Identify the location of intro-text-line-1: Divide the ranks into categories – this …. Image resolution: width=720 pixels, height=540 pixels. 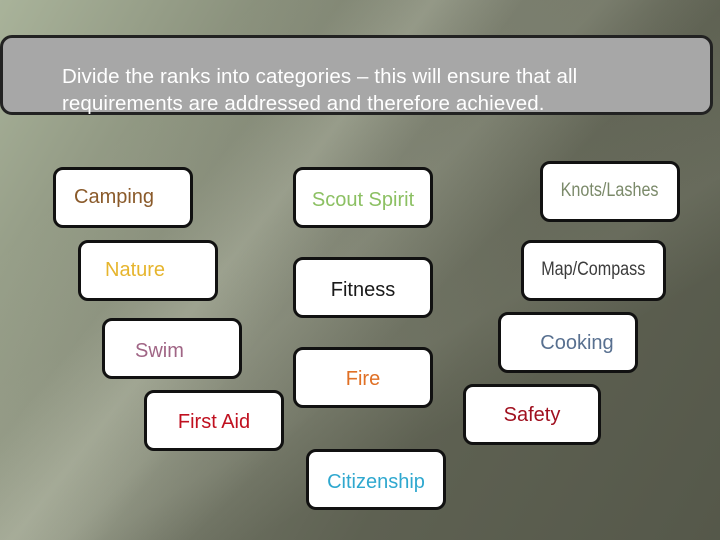
(320, 76).